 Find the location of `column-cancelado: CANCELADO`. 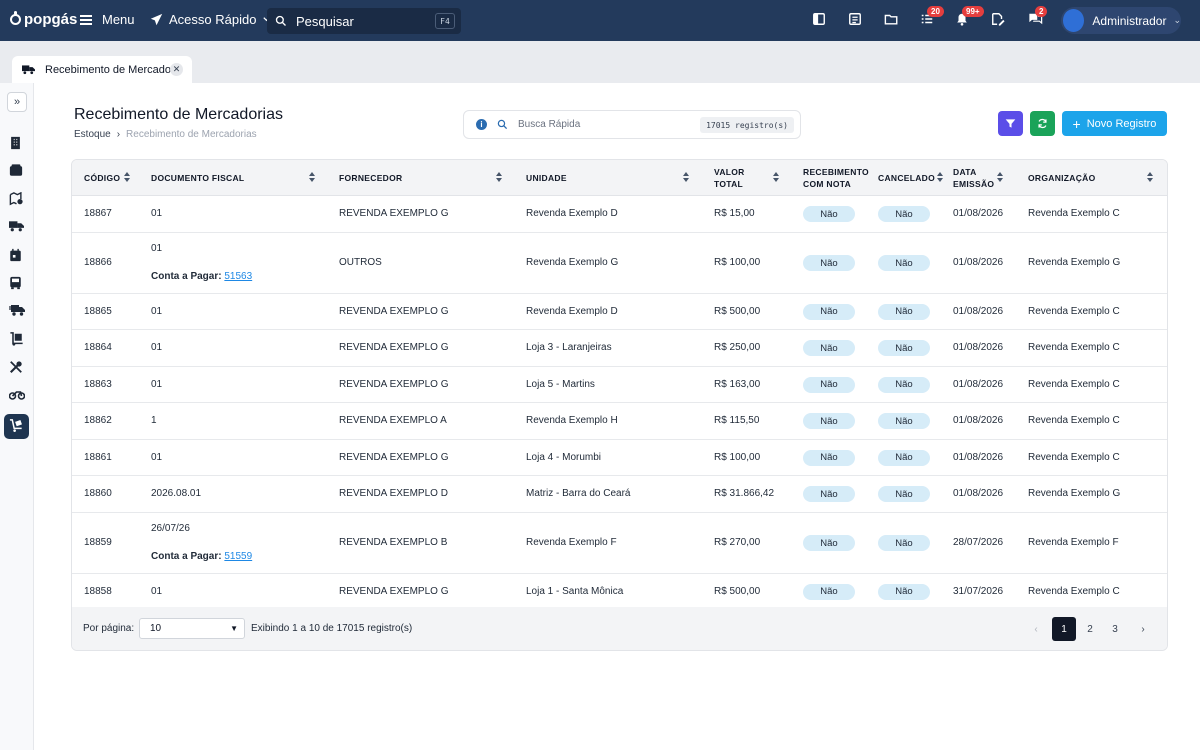

column-cancelado: CANCELADO is located at coordinates (912, 178).